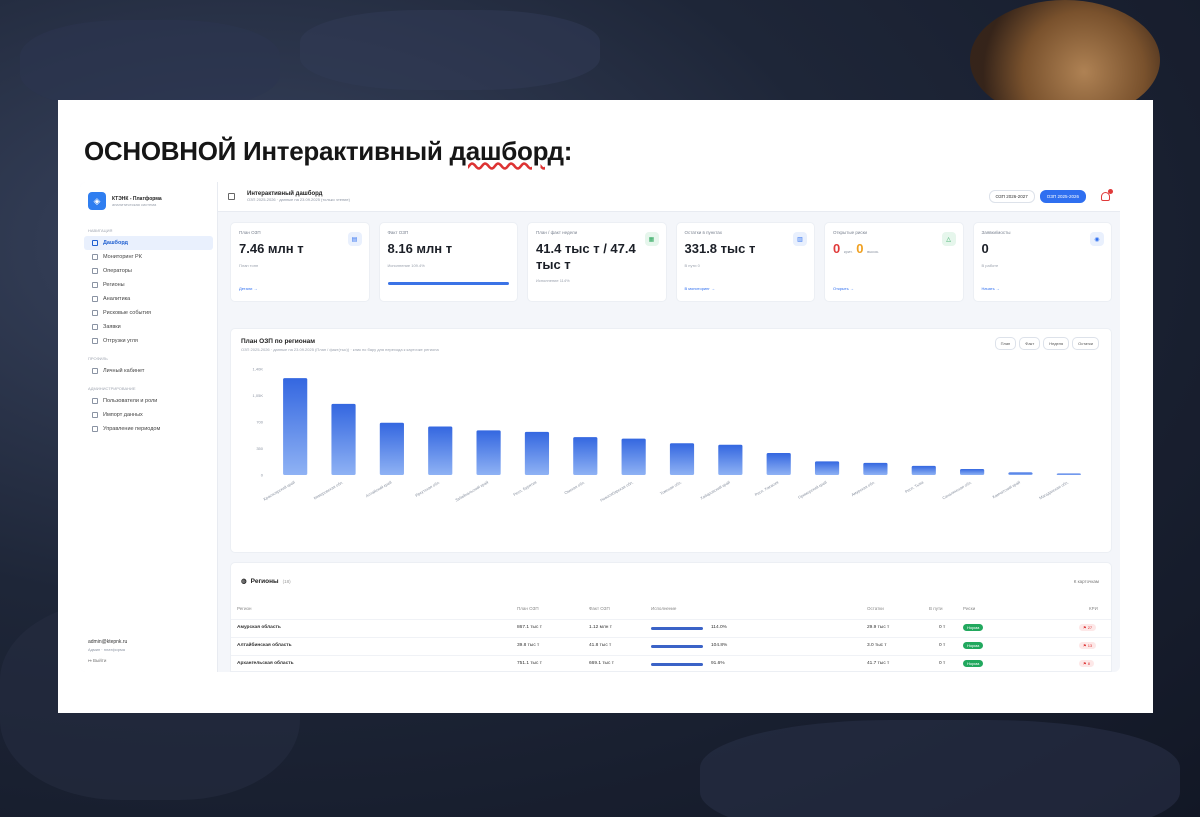 The image size is (1200, 817). Describe the element at coordinates (106, 649) in the screenshot. I see `user-role: Админ · платформа` at that location.